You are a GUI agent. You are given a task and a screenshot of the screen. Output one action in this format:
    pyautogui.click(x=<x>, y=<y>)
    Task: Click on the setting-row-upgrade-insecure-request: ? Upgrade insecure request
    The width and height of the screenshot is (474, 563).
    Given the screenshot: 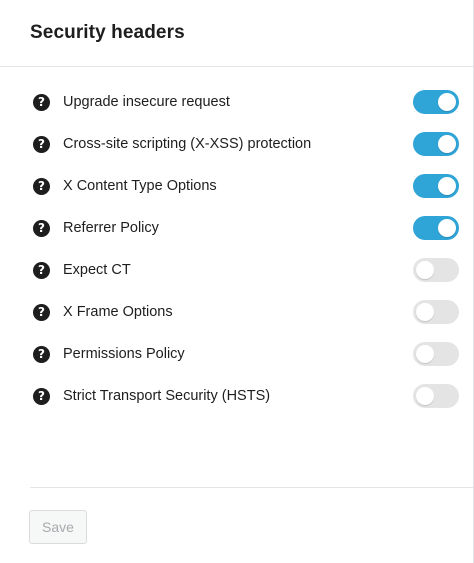 What is the action you would take?
    pyautogui.click(x=237, y=102)
    